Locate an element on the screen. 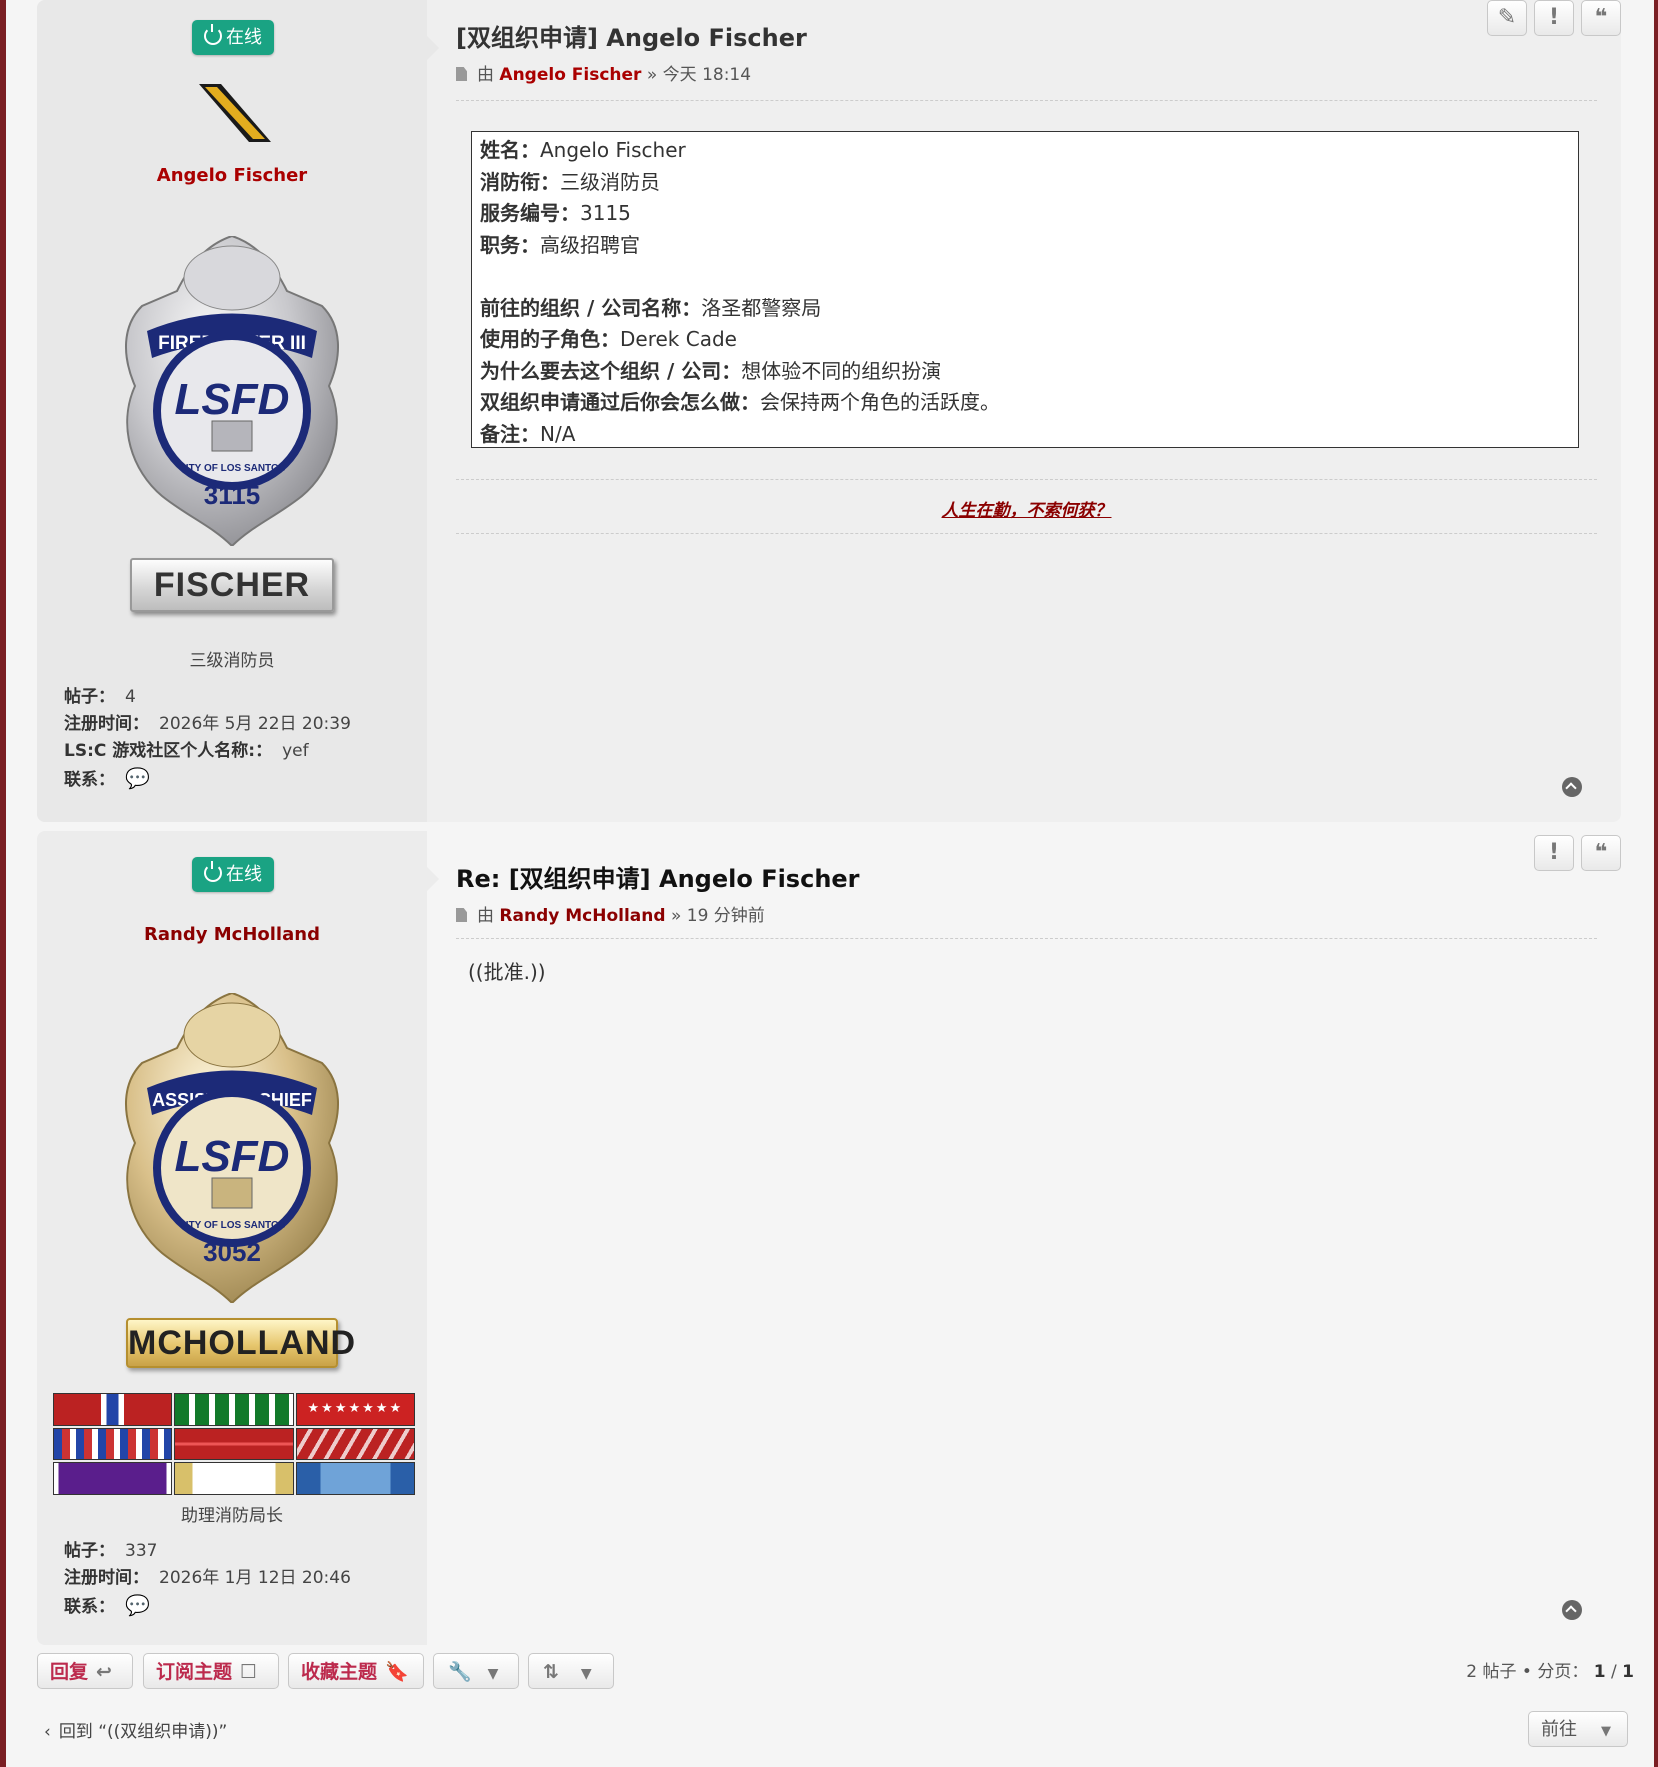 The height and width of the screenshot is (1767, 1658). form-line: 服务编号：3115 is located at coordinates (1025, 214).